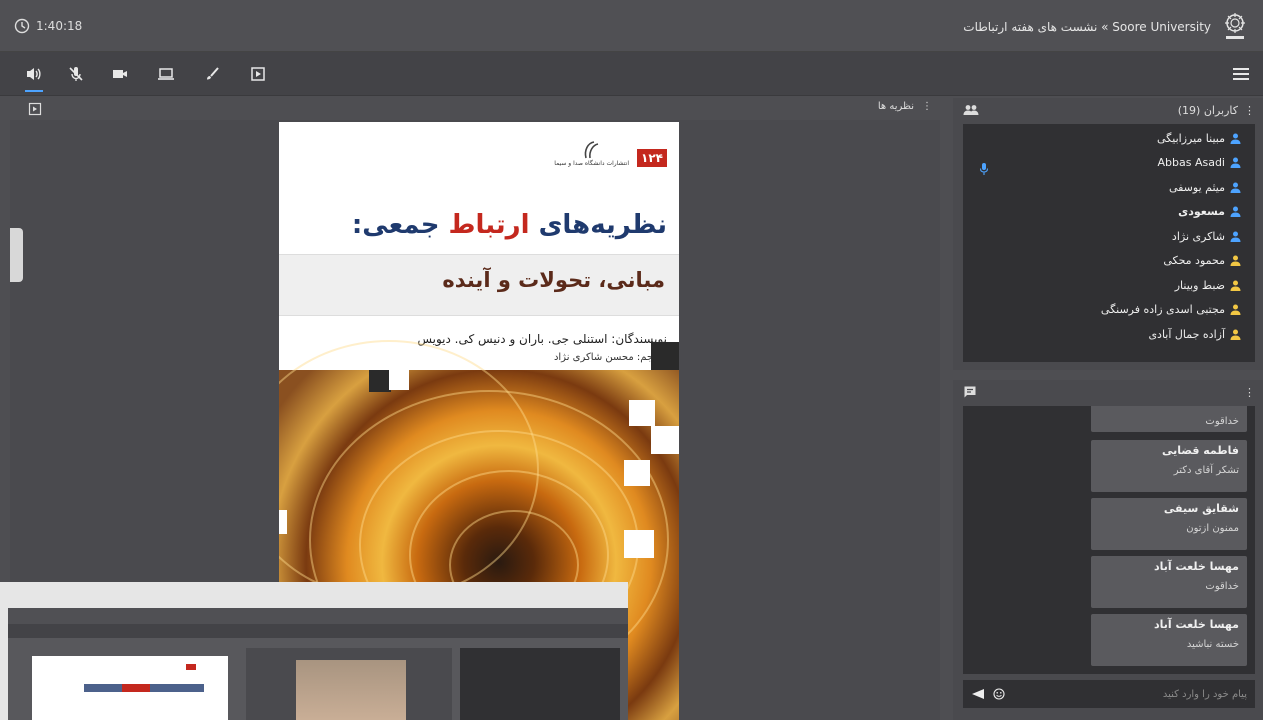  What do you see at coordinates (1199, 285) in the screenshot?
I see `user-name: ضبط وبینار` at bounding box center [1199, 285].